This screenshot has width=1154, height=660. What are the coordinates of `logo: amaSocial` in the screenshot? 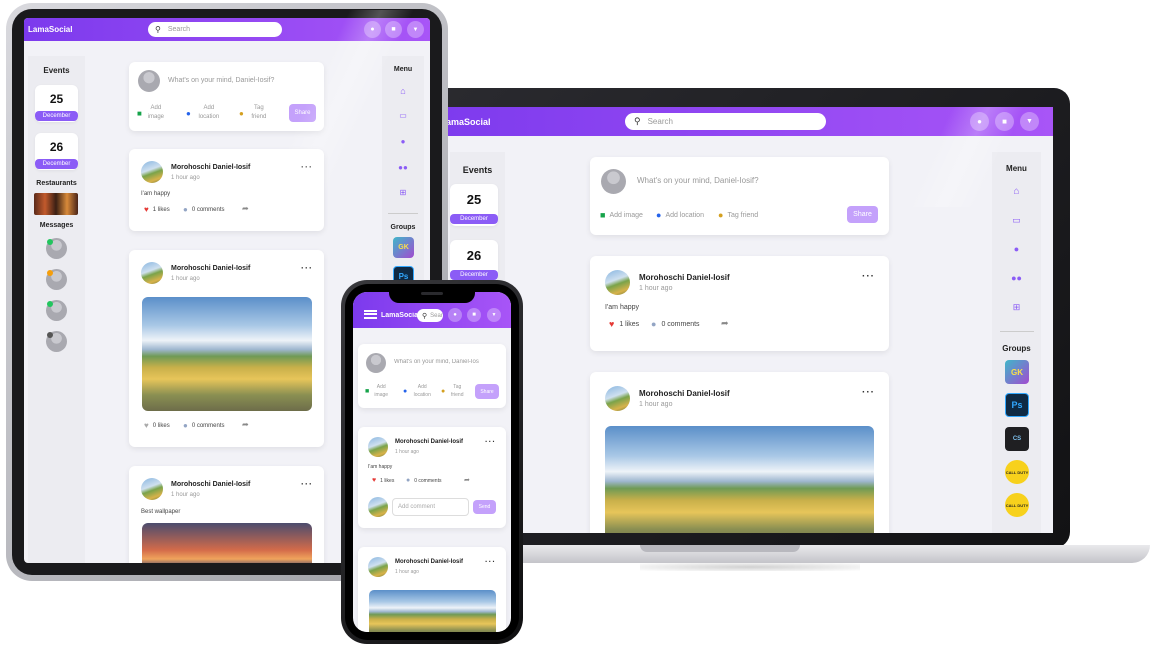 It's located at (476, 122).